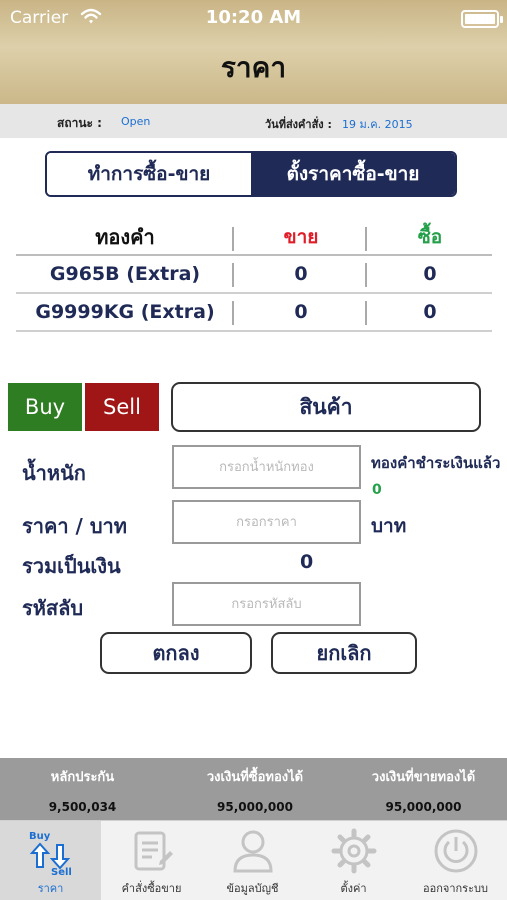 The height and width of the screenshot is (900, 507). I want to click on price-input, so click(266, 522).